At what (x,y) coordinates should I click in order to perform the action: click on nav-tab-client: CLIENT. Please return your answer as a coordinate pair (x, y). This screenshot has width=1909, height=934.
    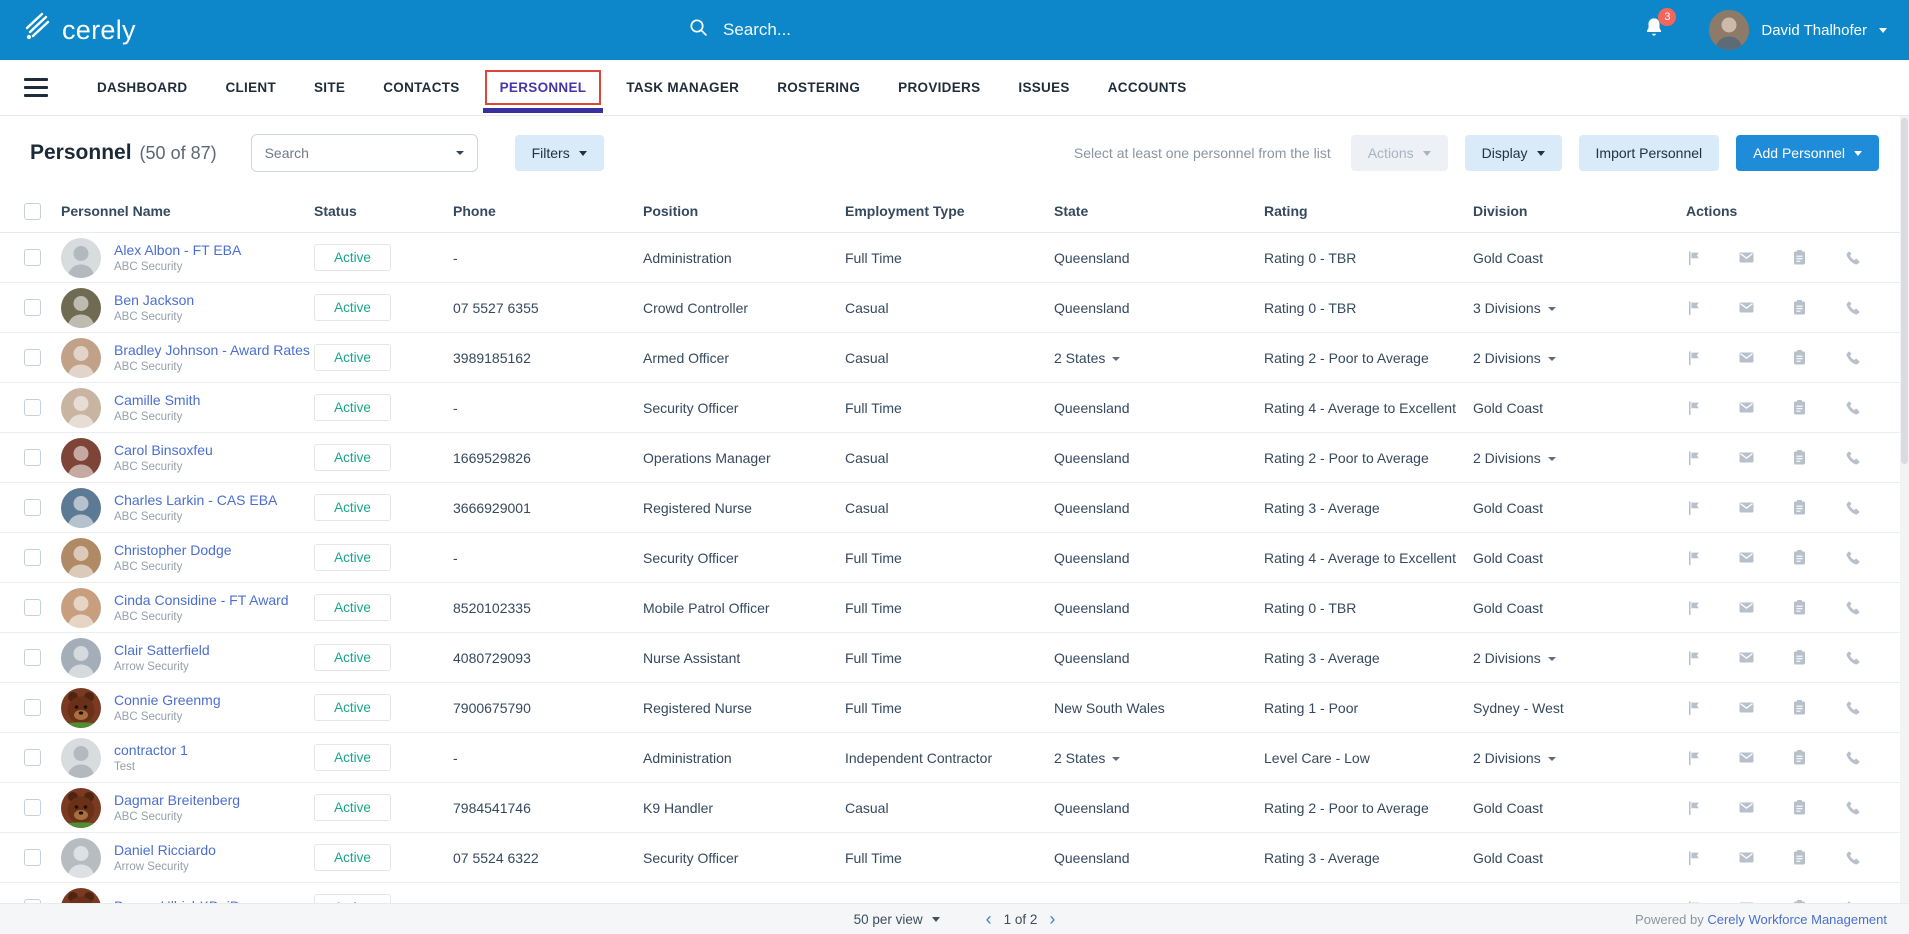
    Looking at the image, I should click on (250, 87).